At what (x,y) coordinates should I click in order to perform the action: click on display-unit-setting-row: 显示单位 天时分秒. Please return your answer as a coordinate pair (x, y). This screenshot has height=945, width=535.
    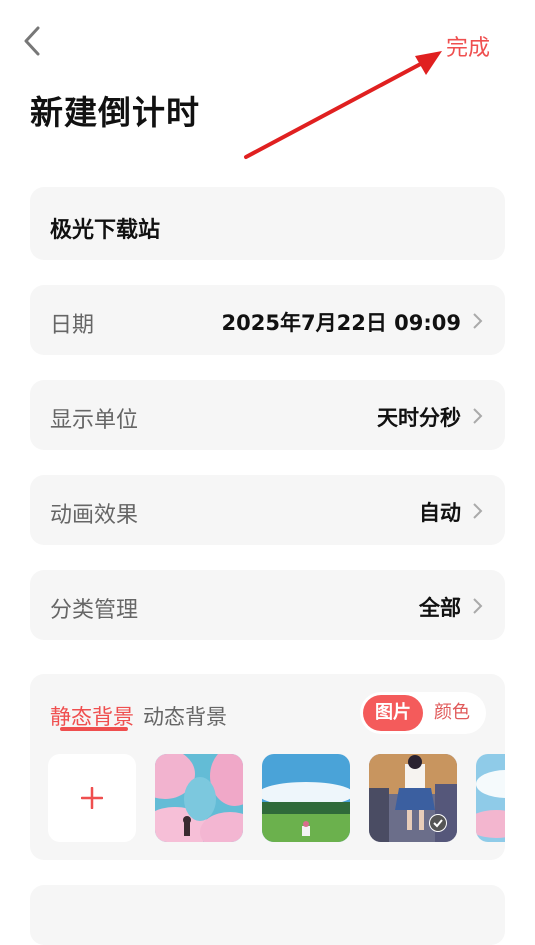
    Looking at the image, I should click on (267, 415).